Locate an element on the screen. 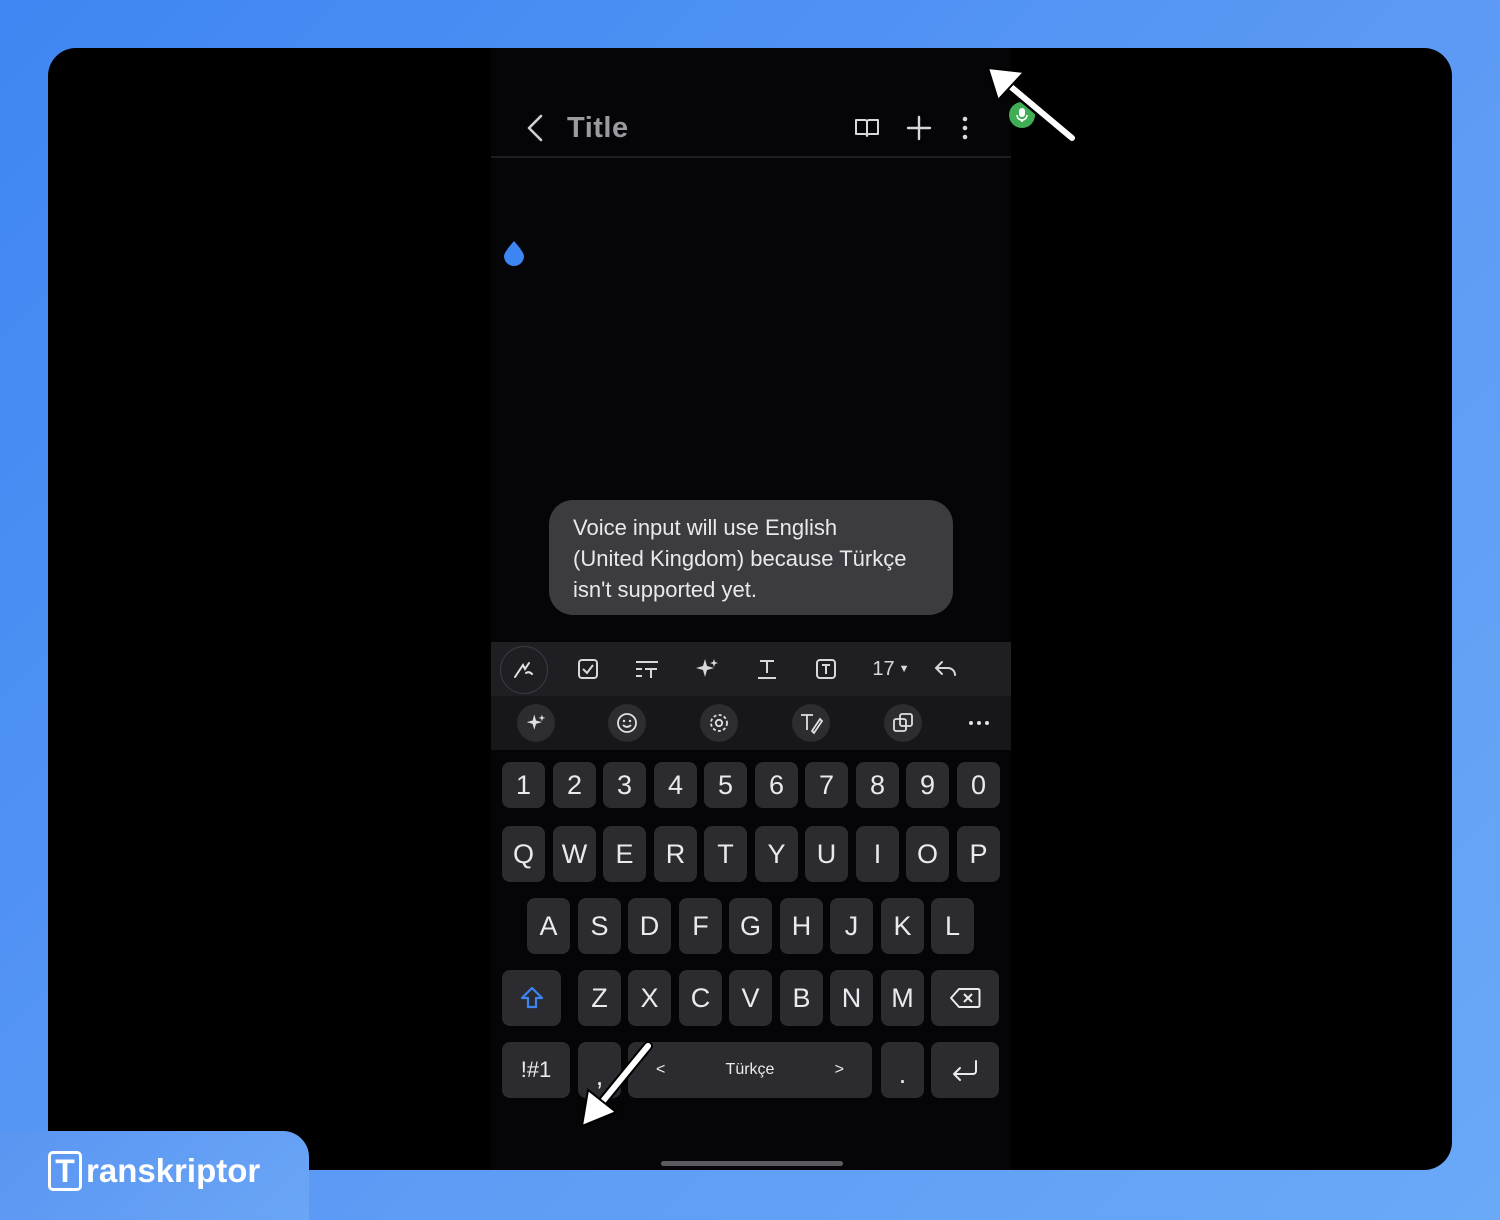 The height and width of the screenshot is (1220, 1500). brand-name: ranskriptor is located at coordinates (173, 1170).